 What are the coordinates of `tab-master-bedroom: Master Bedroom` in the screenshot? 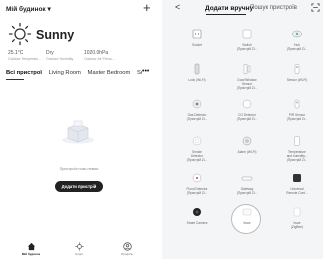 It's located at (109, 73).